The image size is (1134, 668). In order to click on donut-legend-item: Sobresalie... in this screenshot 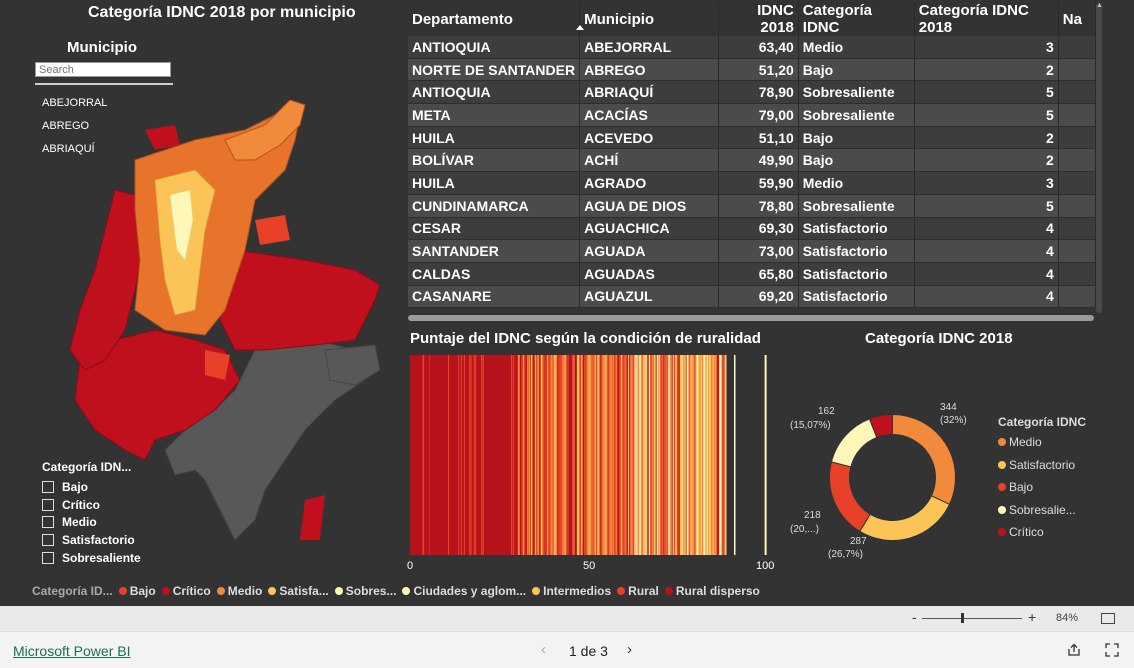, I will do `click(1037, 510)`.